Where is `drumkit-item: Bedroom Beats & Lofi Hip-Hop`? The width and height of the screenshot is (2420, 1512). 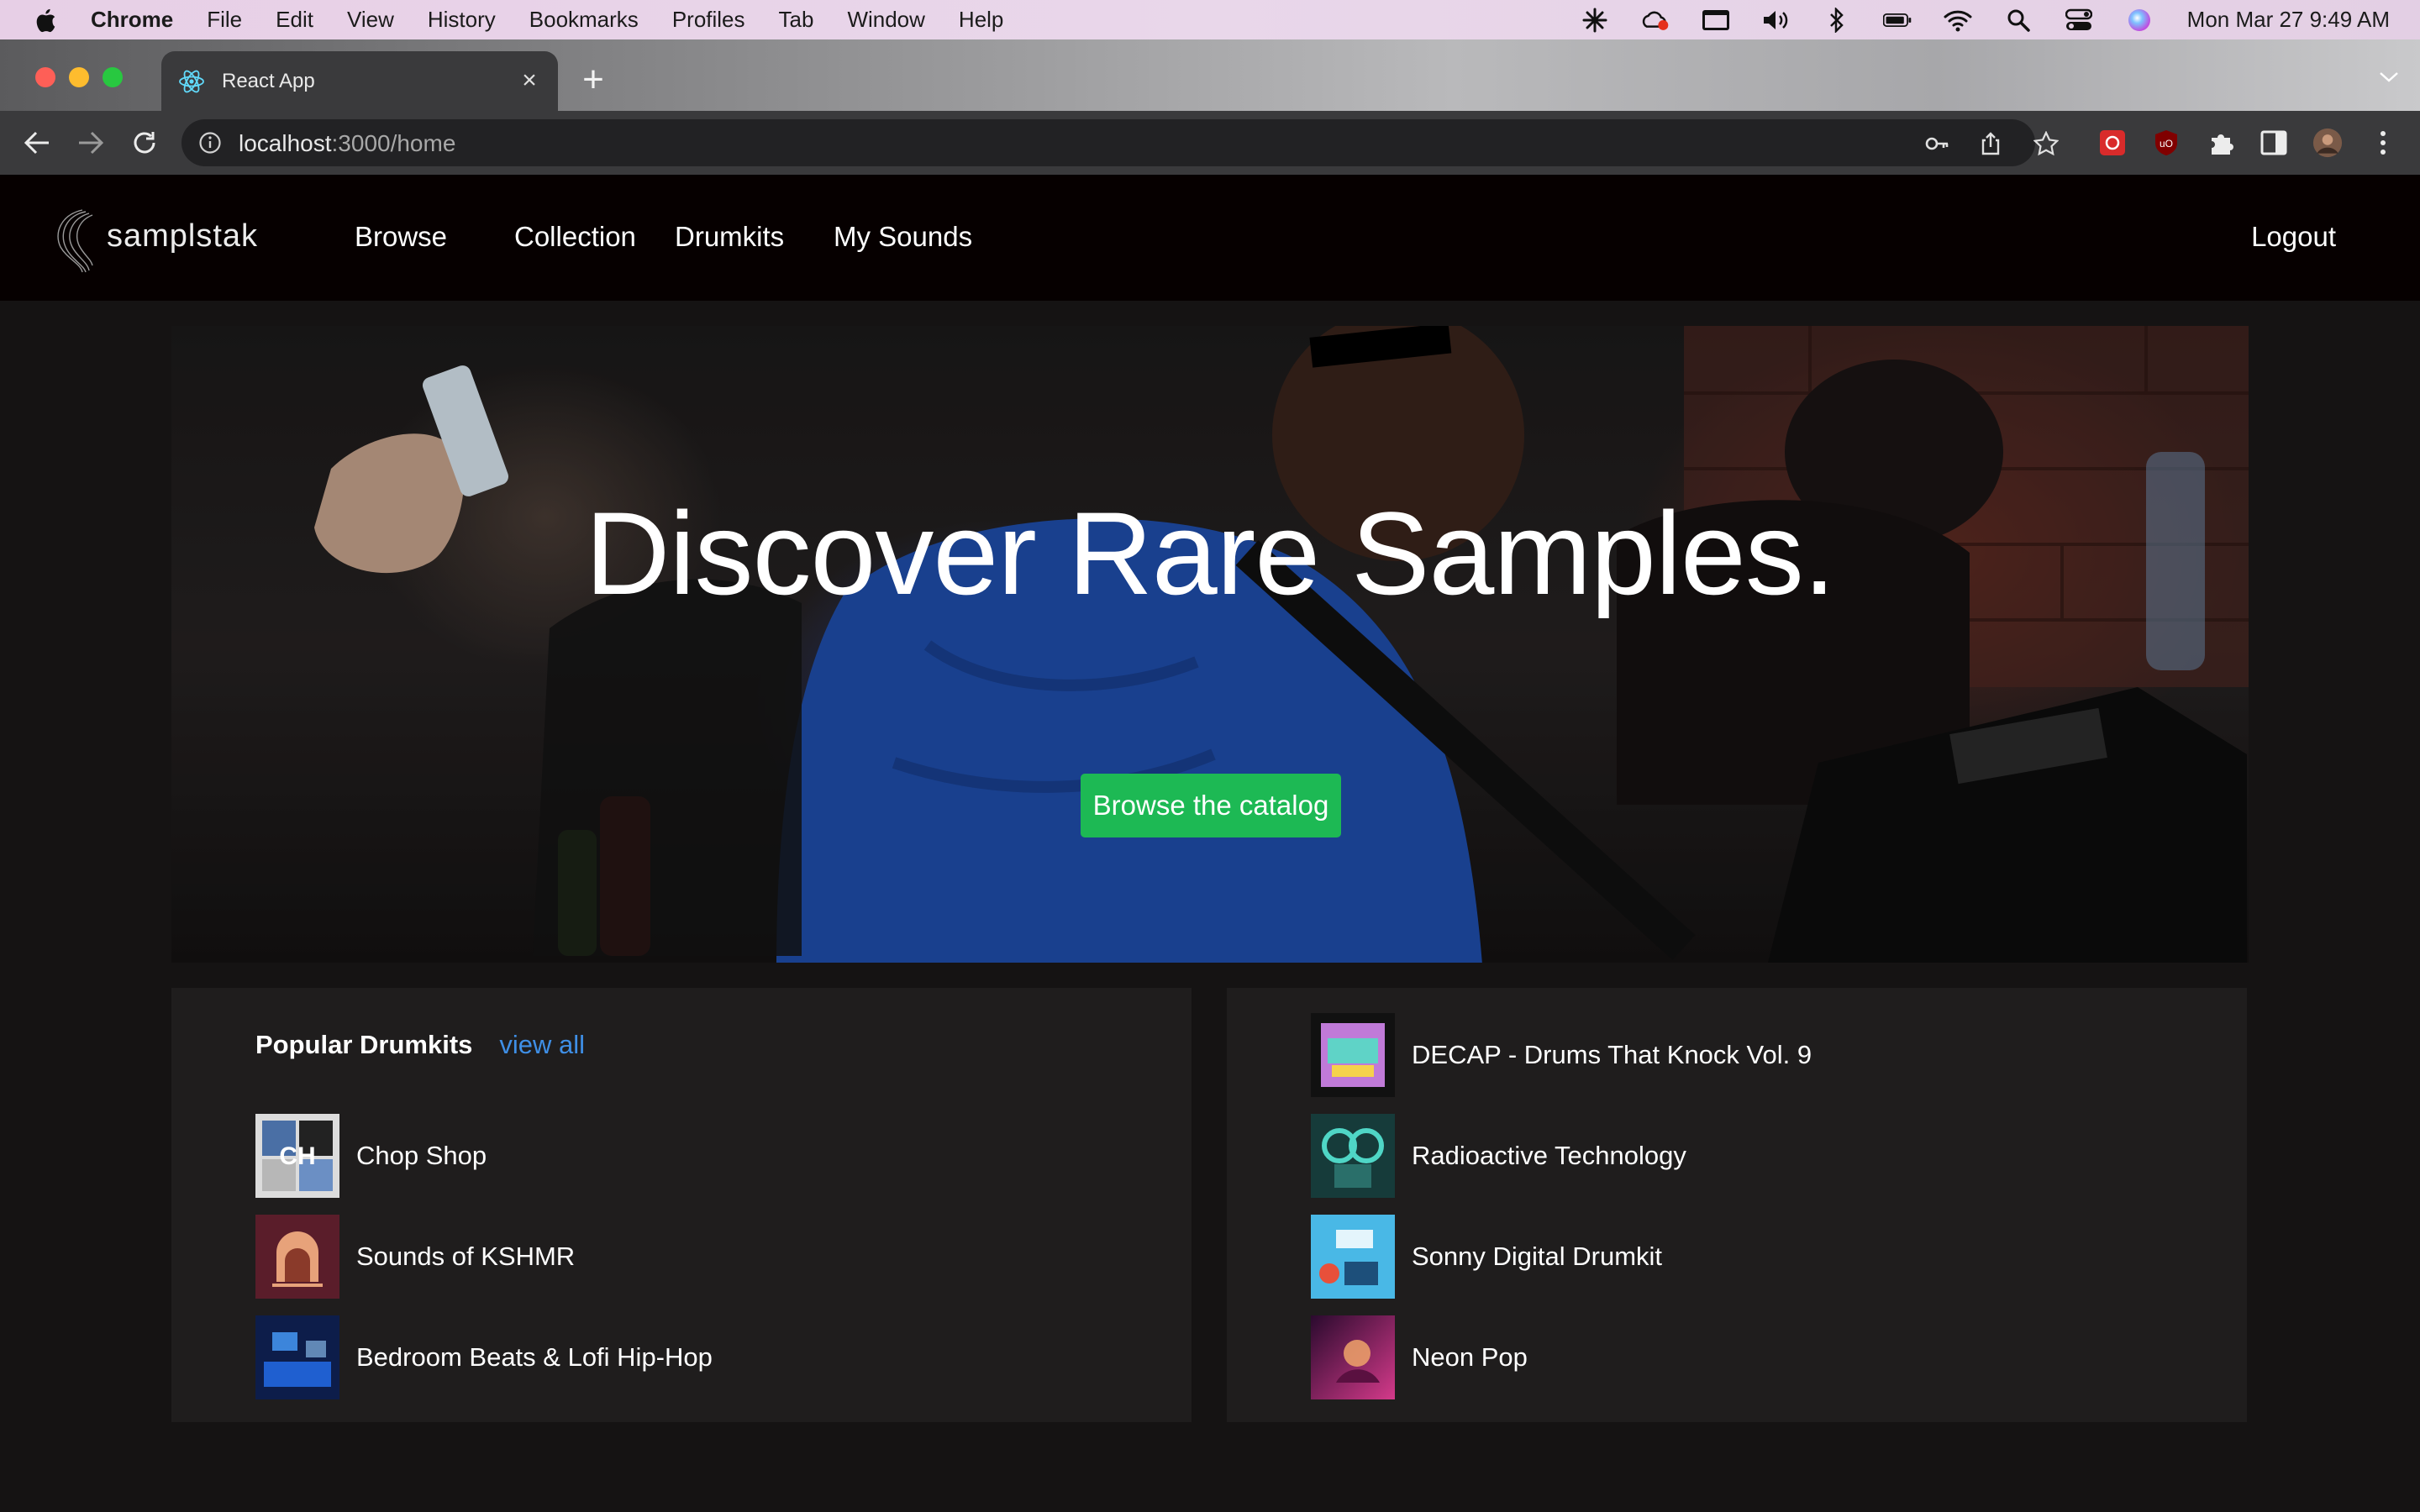
drumkit-item: Bedroom Beats & Lofi Hip-Hop is located at coordinates (675, 1357).